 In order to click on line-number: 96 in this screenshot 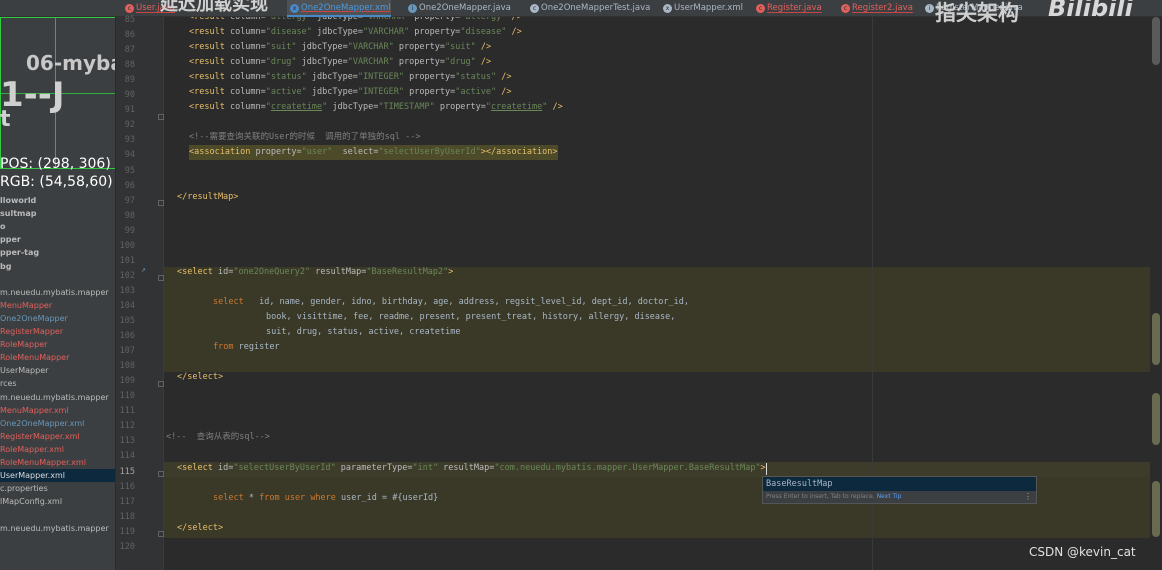, I will do `click(129, 185)`.